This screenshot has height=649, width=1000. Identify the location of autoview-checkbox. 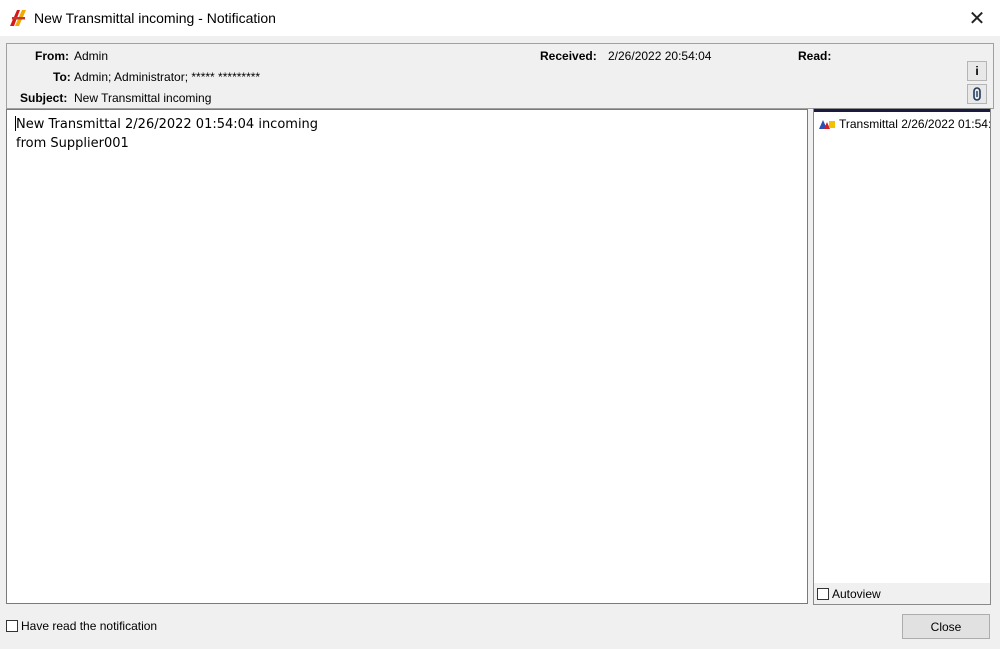
(823, 593).